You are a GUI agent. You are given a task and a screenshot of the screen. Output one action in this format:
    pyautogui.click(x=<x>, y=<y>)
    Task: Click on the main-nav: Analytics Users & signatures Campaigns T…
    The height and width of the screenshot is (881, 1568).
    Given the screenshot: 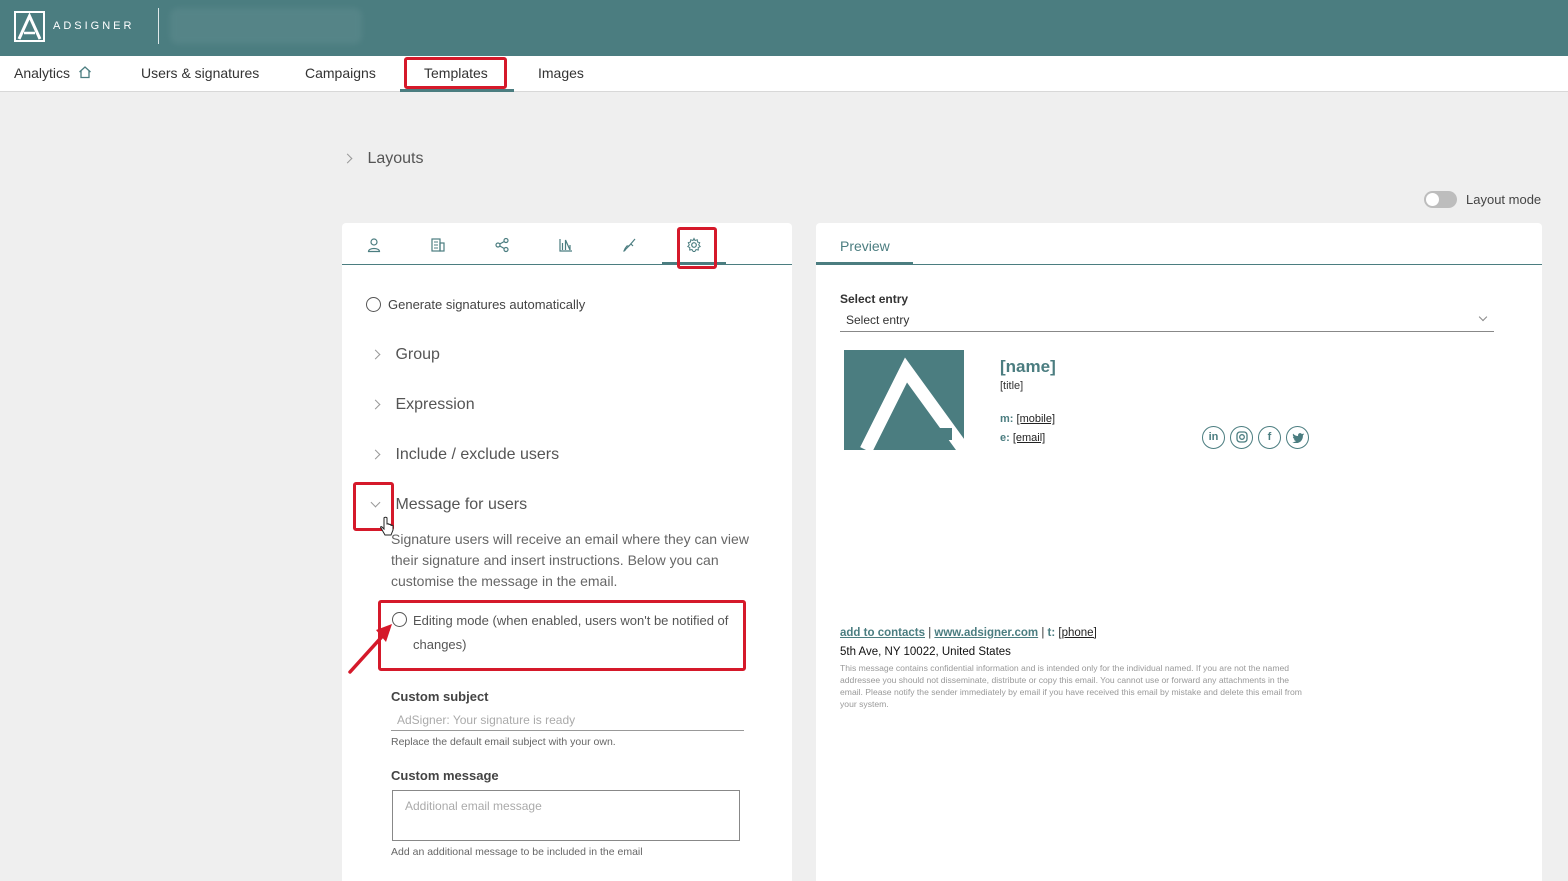 What is the action you would take?
    pyautogui.click(x=784, y=74)
    